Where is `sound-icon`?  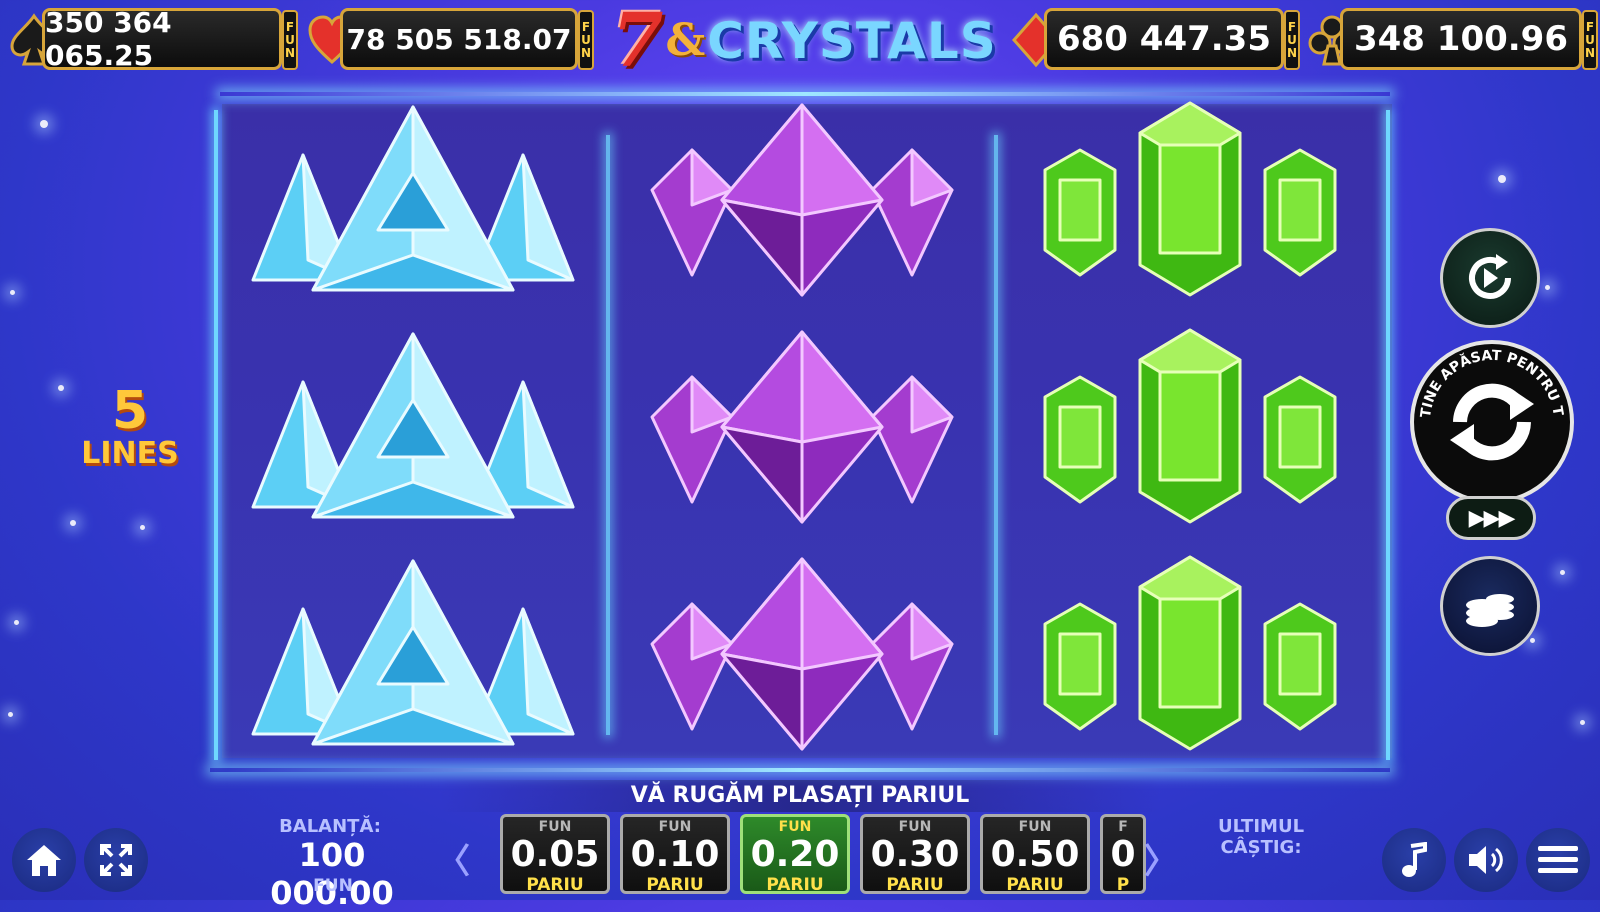 sound-icon is located at coordinates (1486, 860).